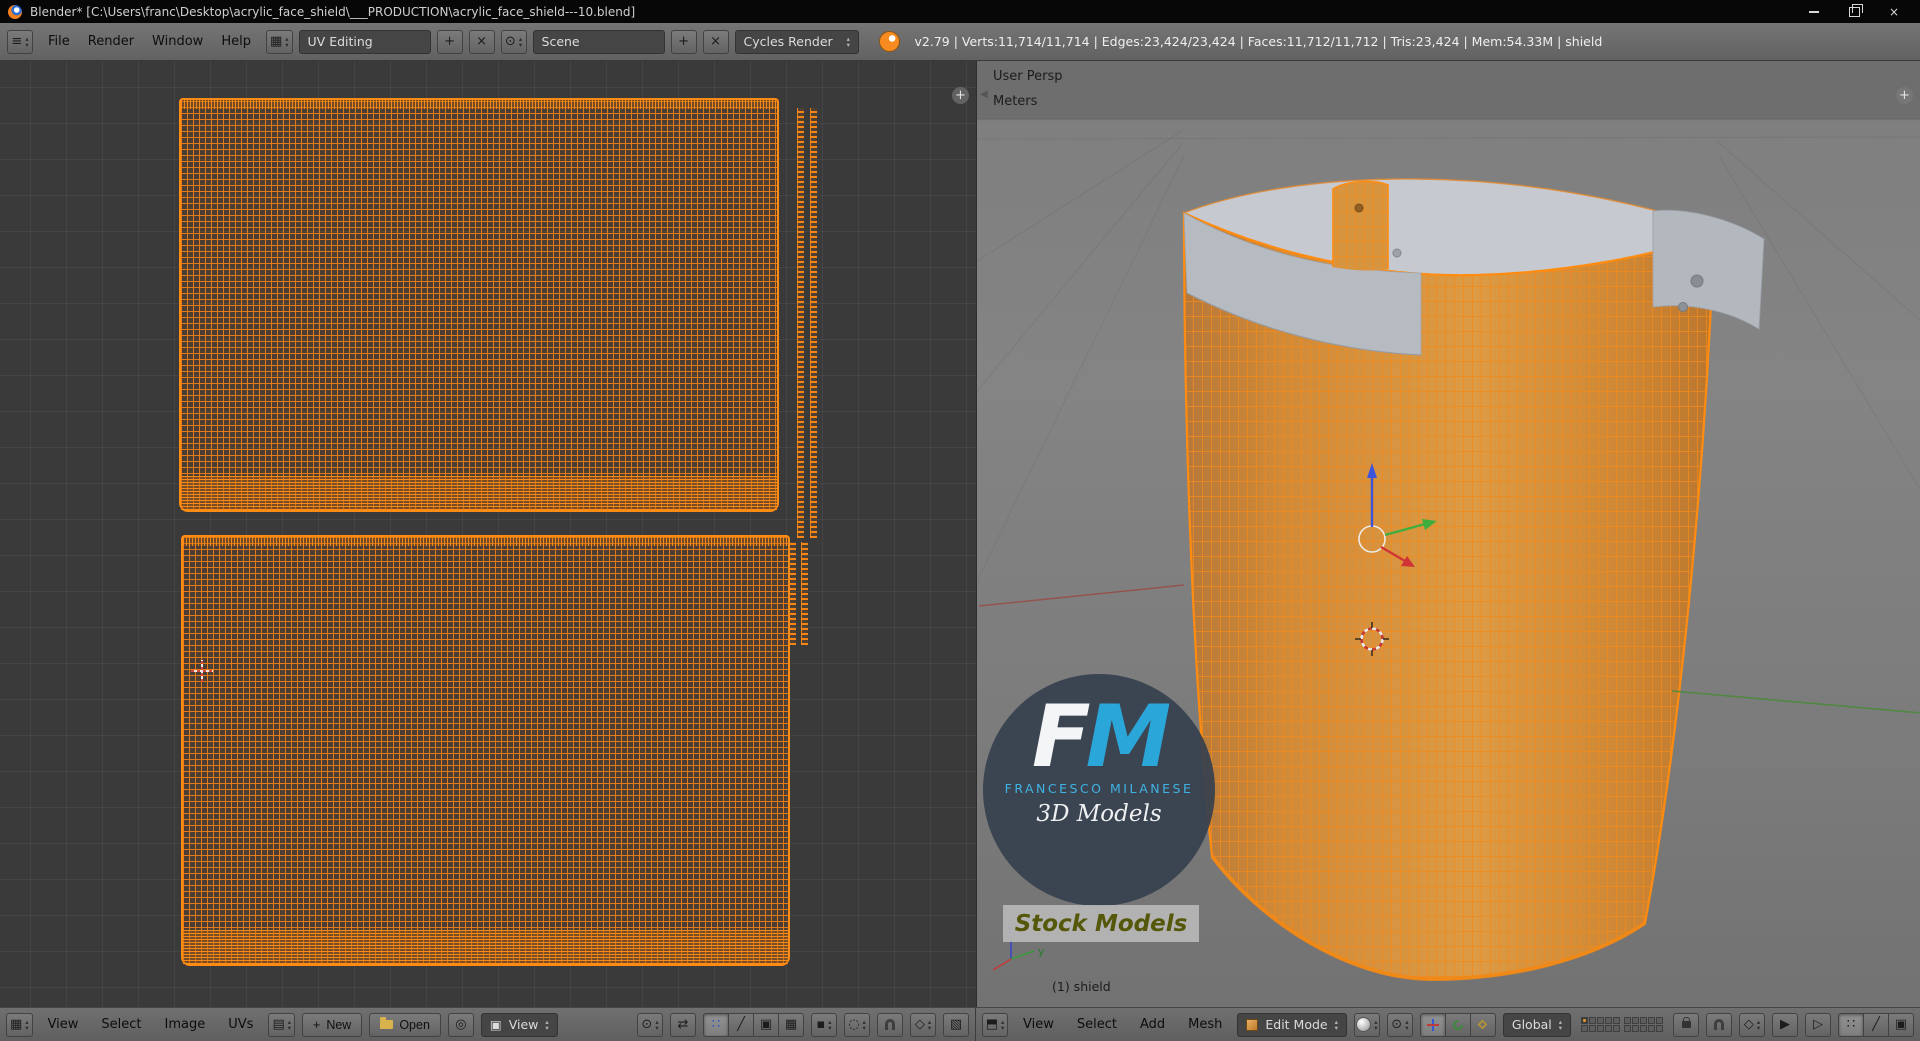 This screenshot has height=1041, width=1920. I want to click on sticky-selection-dropdown: ▪ ▴ ▾, so click(824, 1024).